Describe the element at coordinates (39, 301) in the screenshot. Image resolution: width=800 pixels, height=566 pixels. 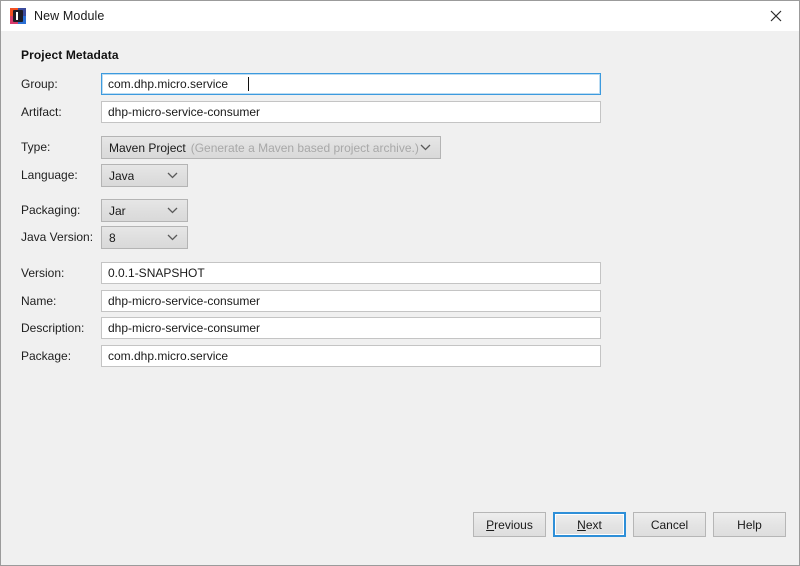
I see `label-name: Name:` at that location.